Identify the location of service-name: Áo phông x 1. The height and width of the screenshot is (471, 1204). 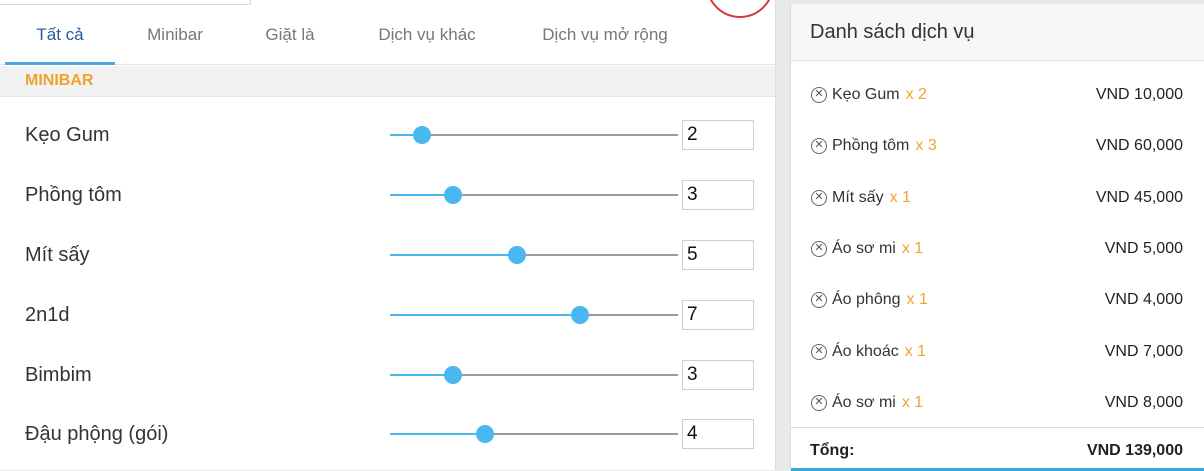
(880, 300).